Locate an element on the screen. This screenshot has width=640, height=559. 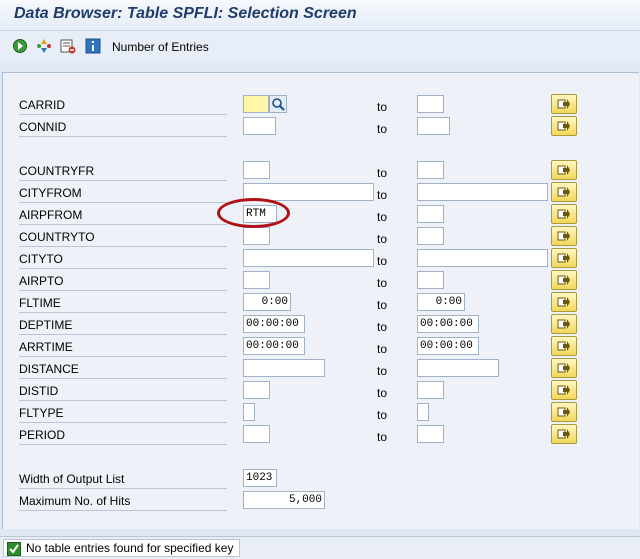
deptime-high-input: 00:00:00 is located at coordinates (448, 324).